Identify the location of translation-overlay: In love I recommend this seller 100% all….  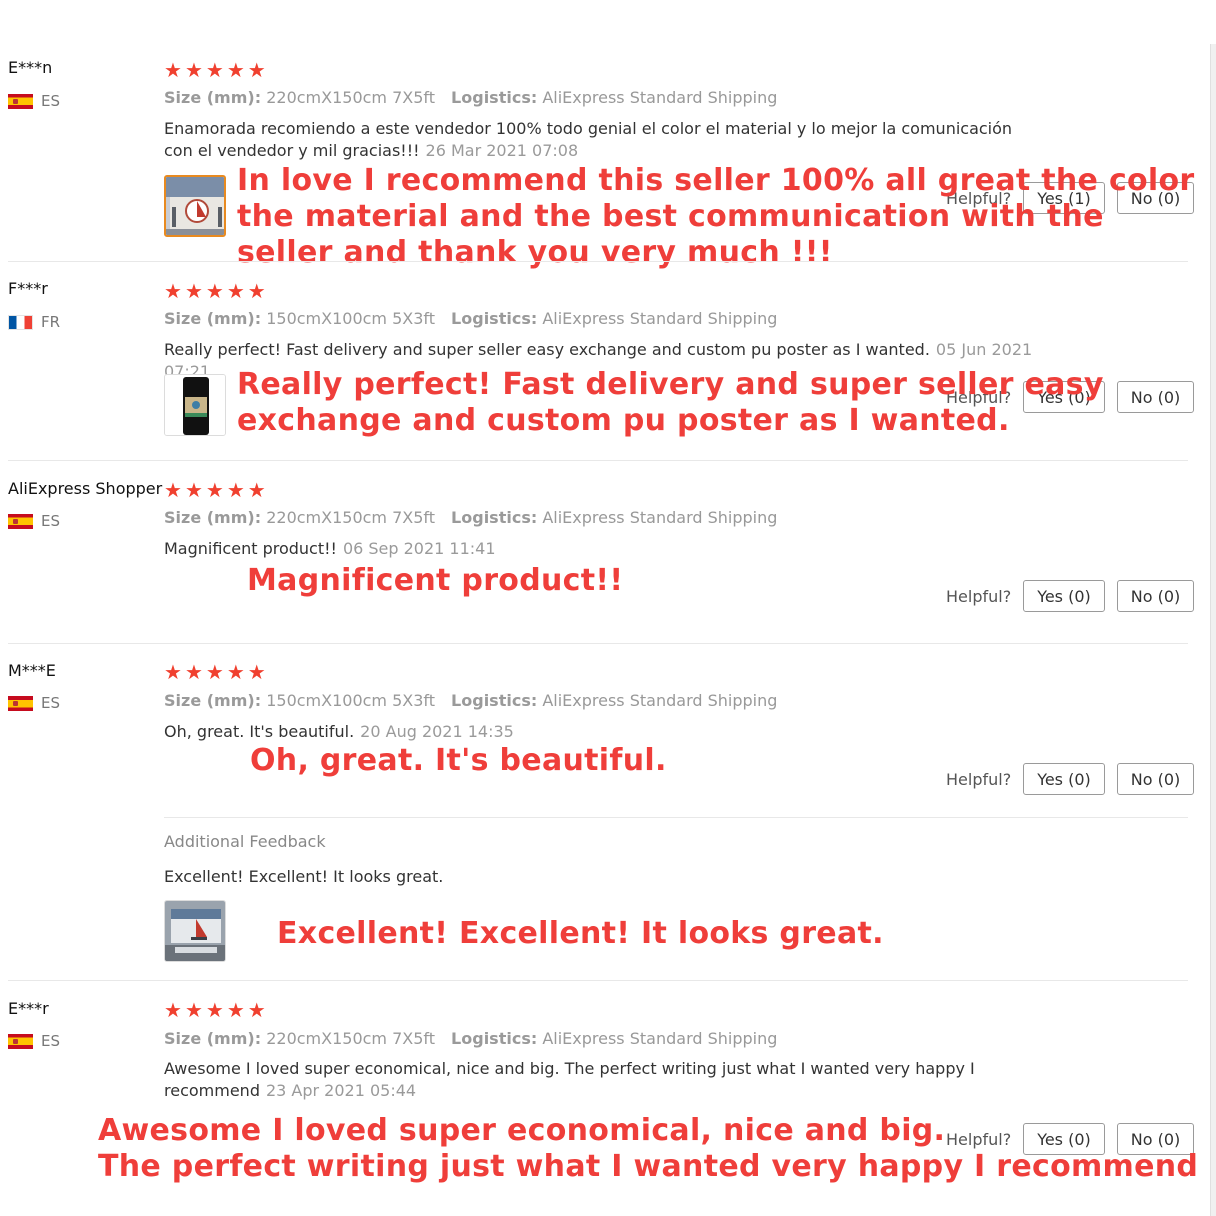
(716, 216).